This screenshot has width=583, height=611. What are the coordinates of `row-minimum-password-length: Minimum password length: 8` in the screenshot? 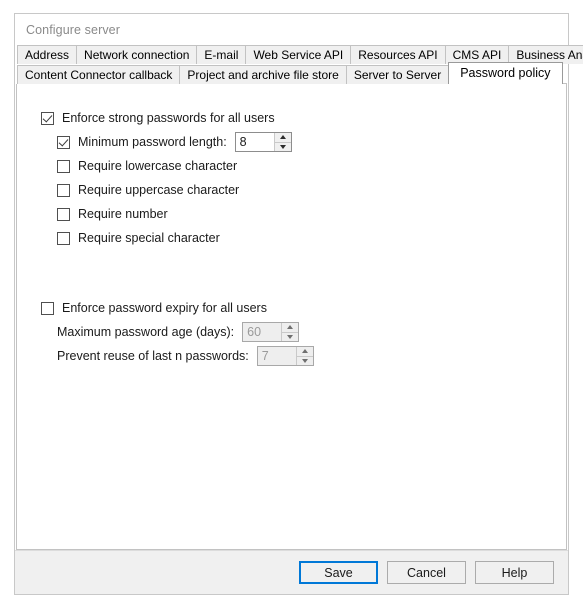 It's located at (291, 142).